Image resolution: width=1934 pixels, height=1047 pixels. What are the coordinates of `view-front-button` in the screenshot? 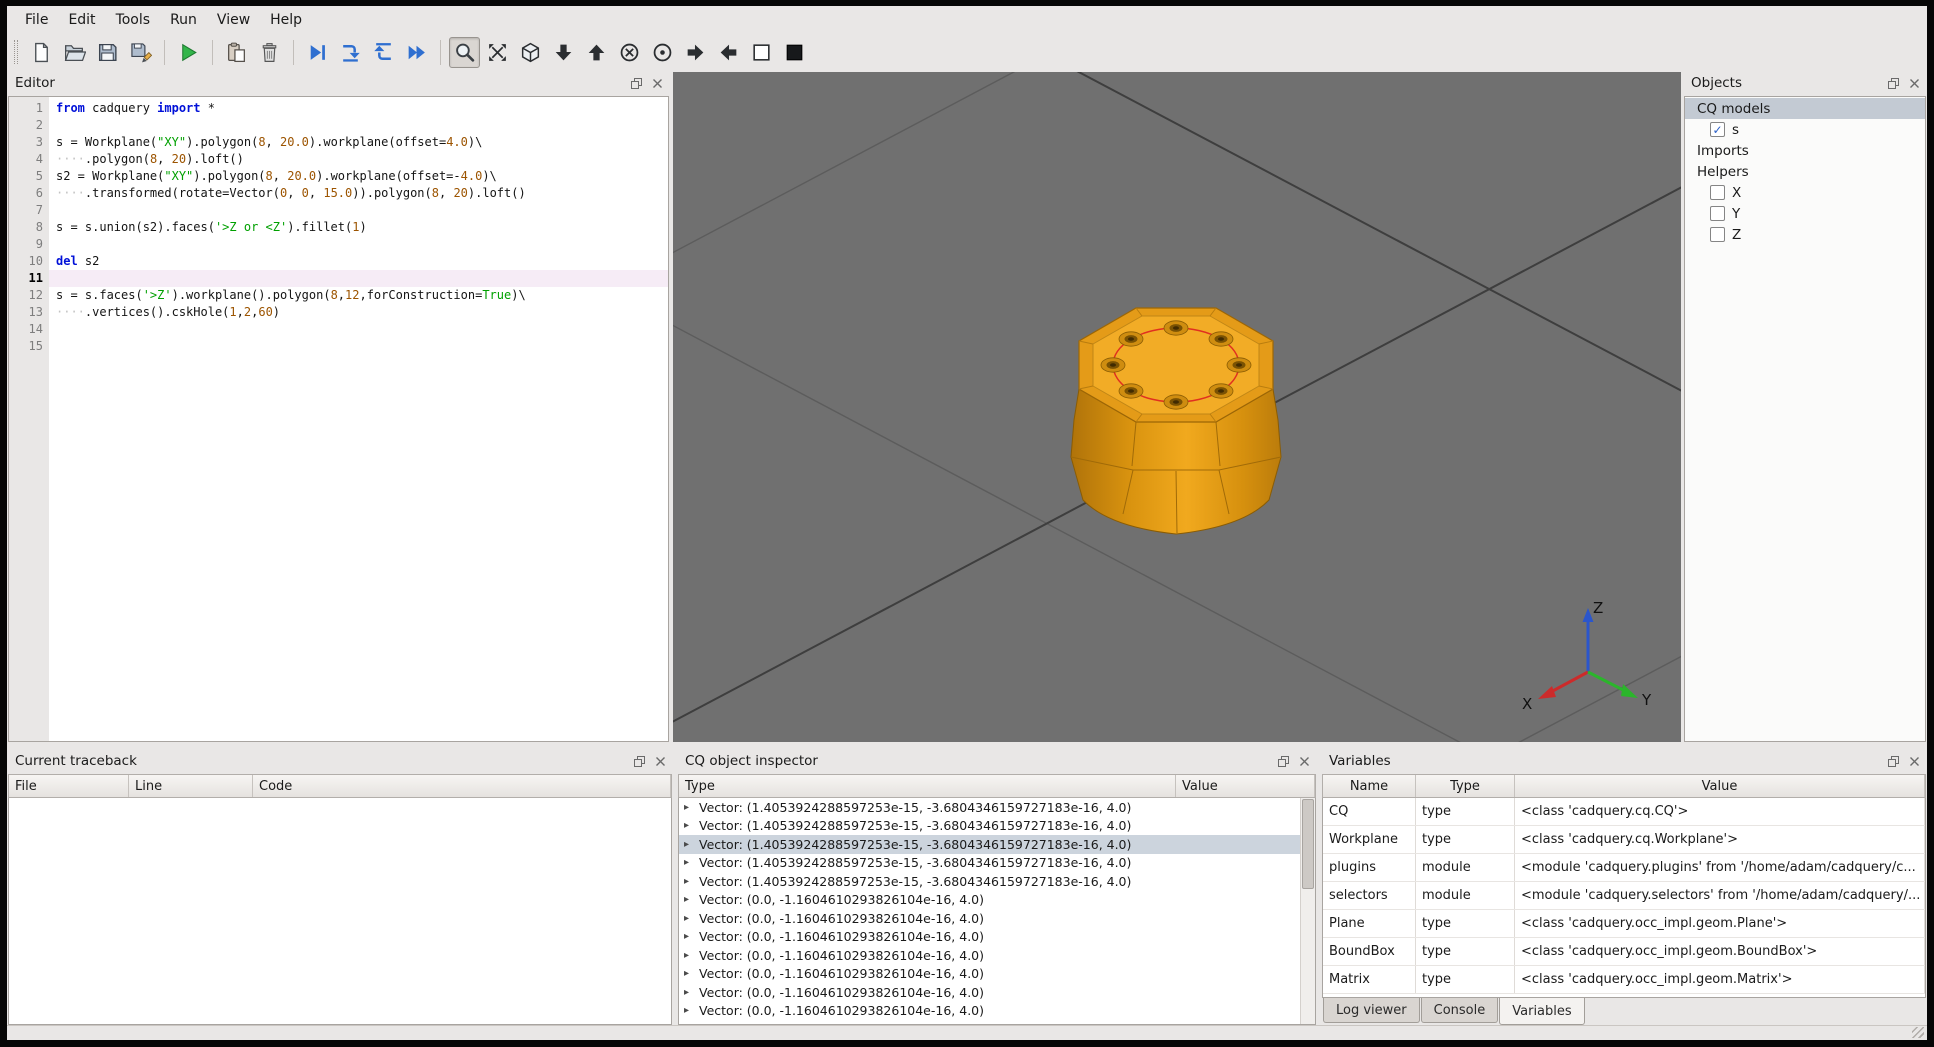 It's located at (629, 52).